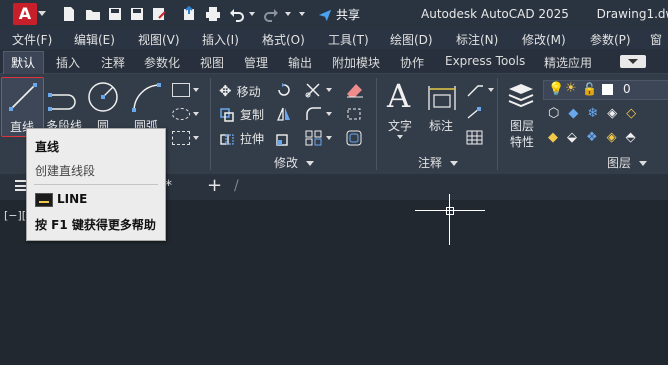  I want to click on menu-format: 格式(O), so click(283, 39).